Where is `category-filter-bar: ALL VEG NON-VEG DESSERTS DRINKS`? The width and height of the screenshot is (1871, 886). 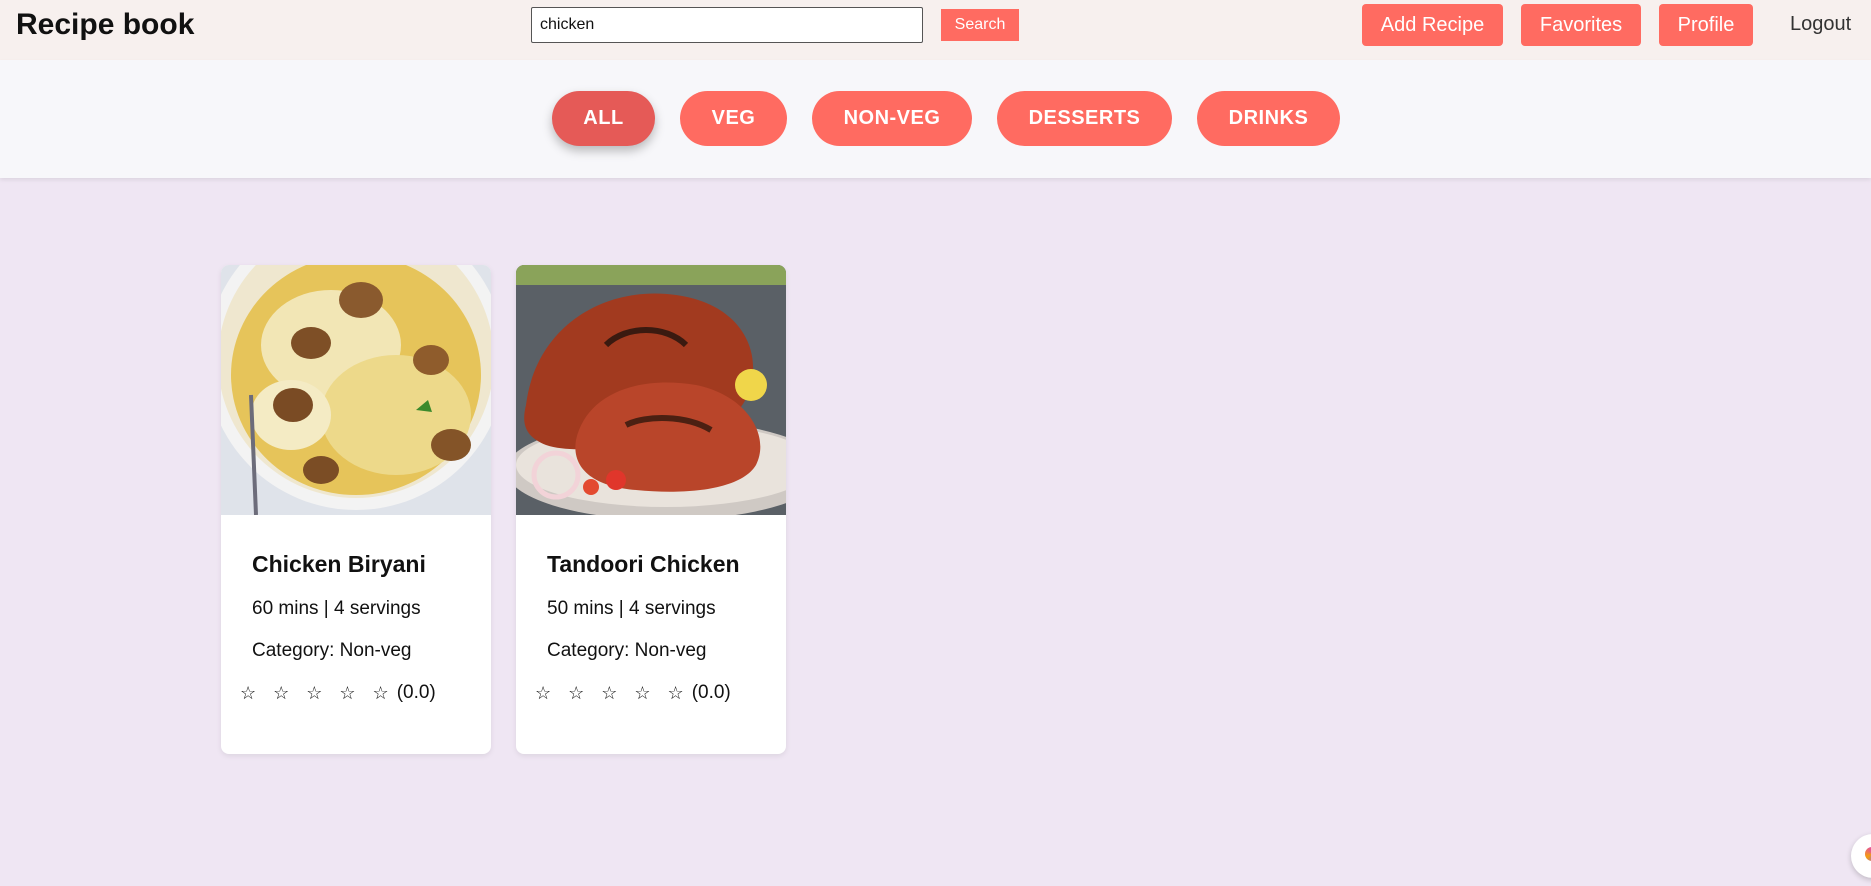
category-filter-bar: ALL VEG NON-VEG DESSERTS DRINKS is located at coordinates (935, 119).